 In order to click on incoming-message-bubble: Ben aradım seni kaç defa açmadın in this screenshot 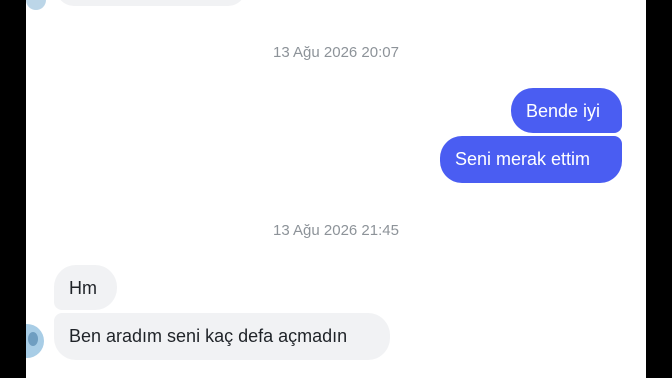, I will do `click(222, 336)`.